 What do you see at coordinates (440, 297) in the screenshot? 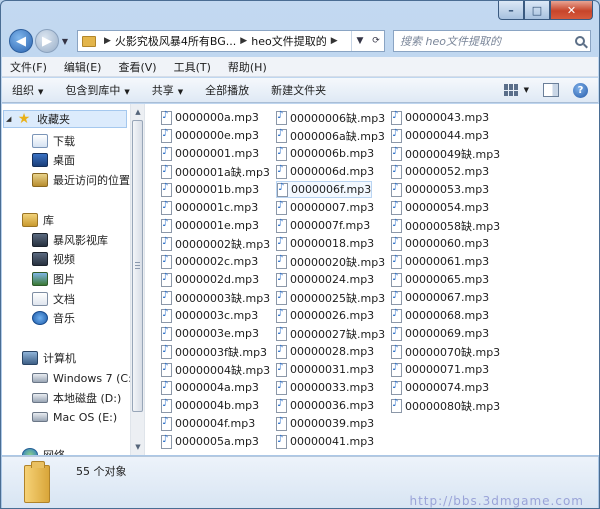
I see `file-item: 00000067.mp3` at bounding box center [440, 297].